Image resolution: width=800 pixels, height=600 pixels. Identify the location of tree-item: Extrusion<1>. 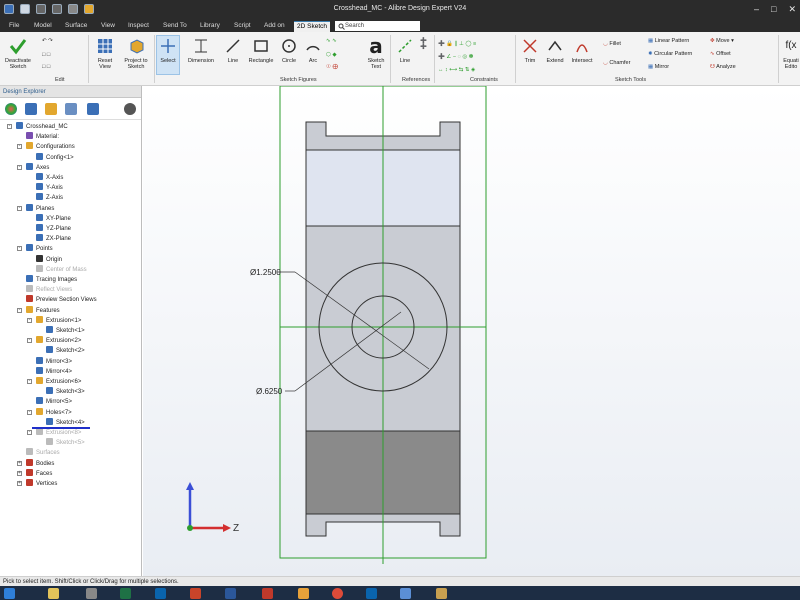
(58, 320).